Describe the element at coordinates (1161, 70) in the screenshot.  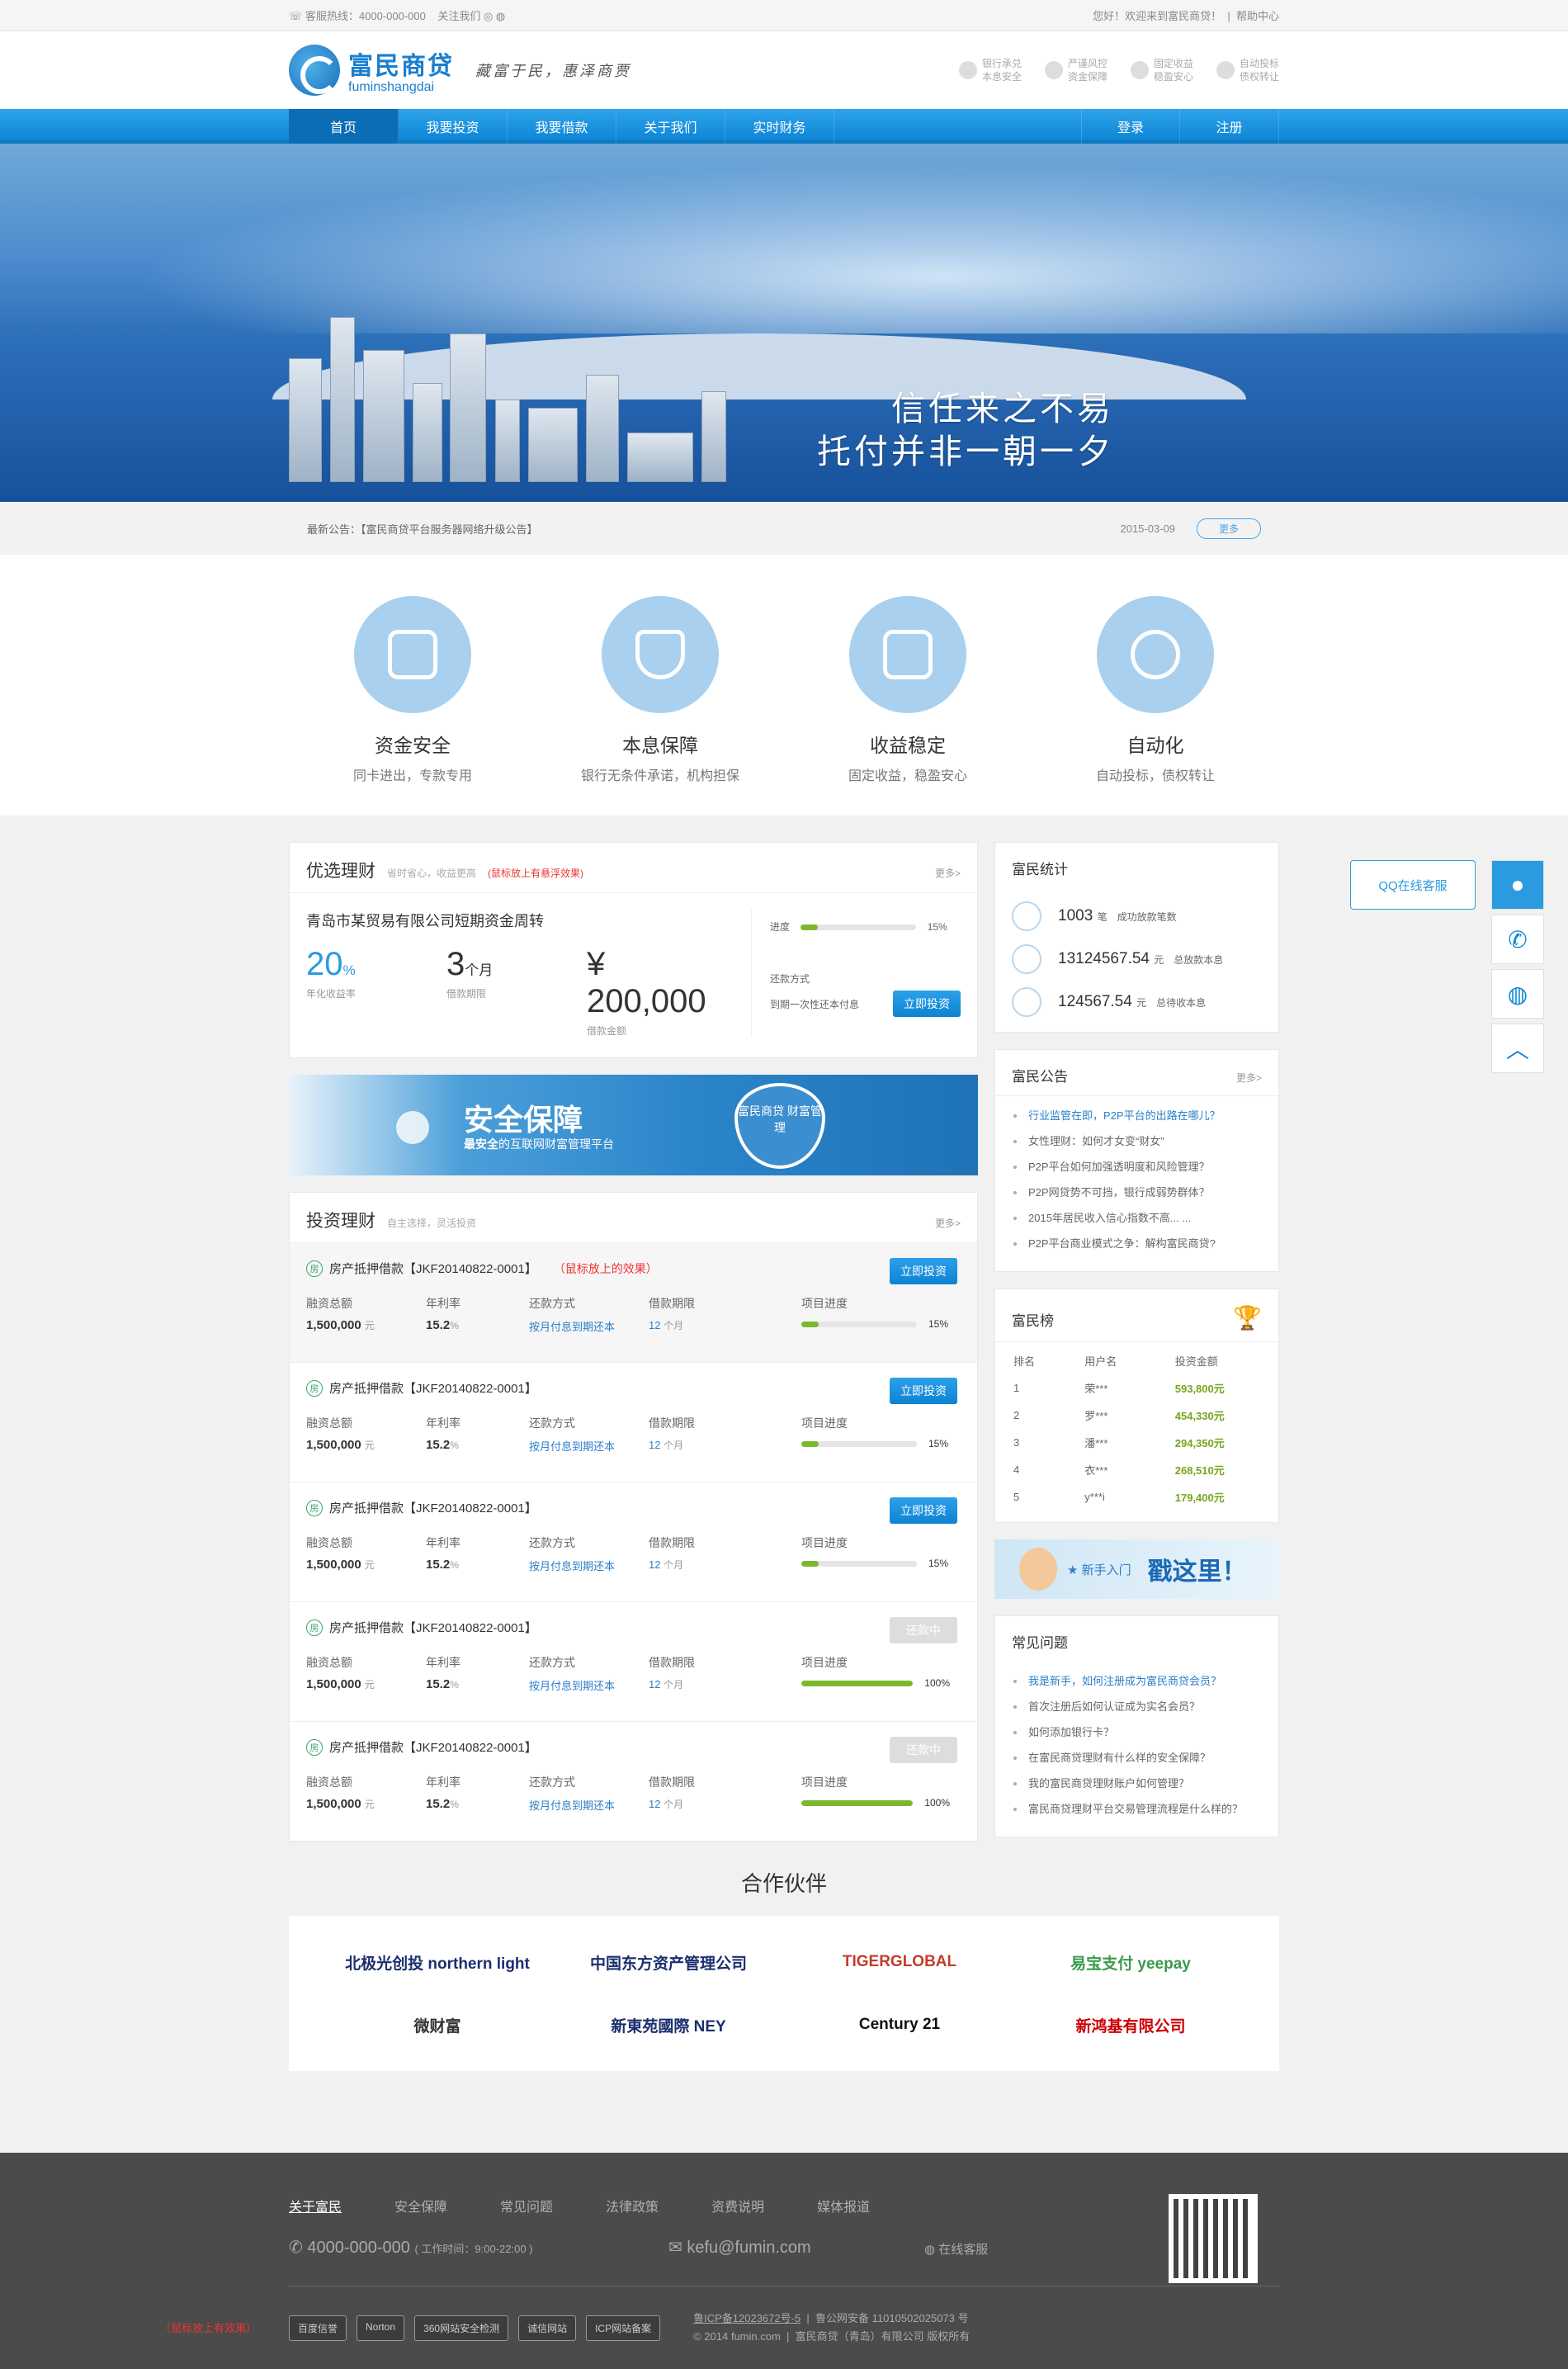
I see `badge-income: 固定收益 稳盈安心` at that location.